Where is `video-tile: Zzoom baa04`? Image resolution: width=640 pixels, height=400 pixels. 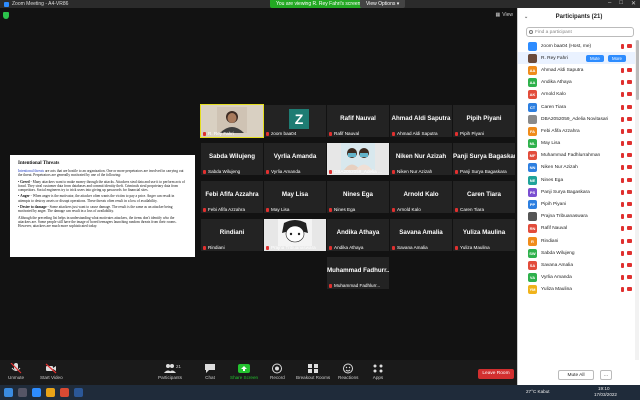 video-tile: Zzoom baa04 is located at coordinates (295, 121).